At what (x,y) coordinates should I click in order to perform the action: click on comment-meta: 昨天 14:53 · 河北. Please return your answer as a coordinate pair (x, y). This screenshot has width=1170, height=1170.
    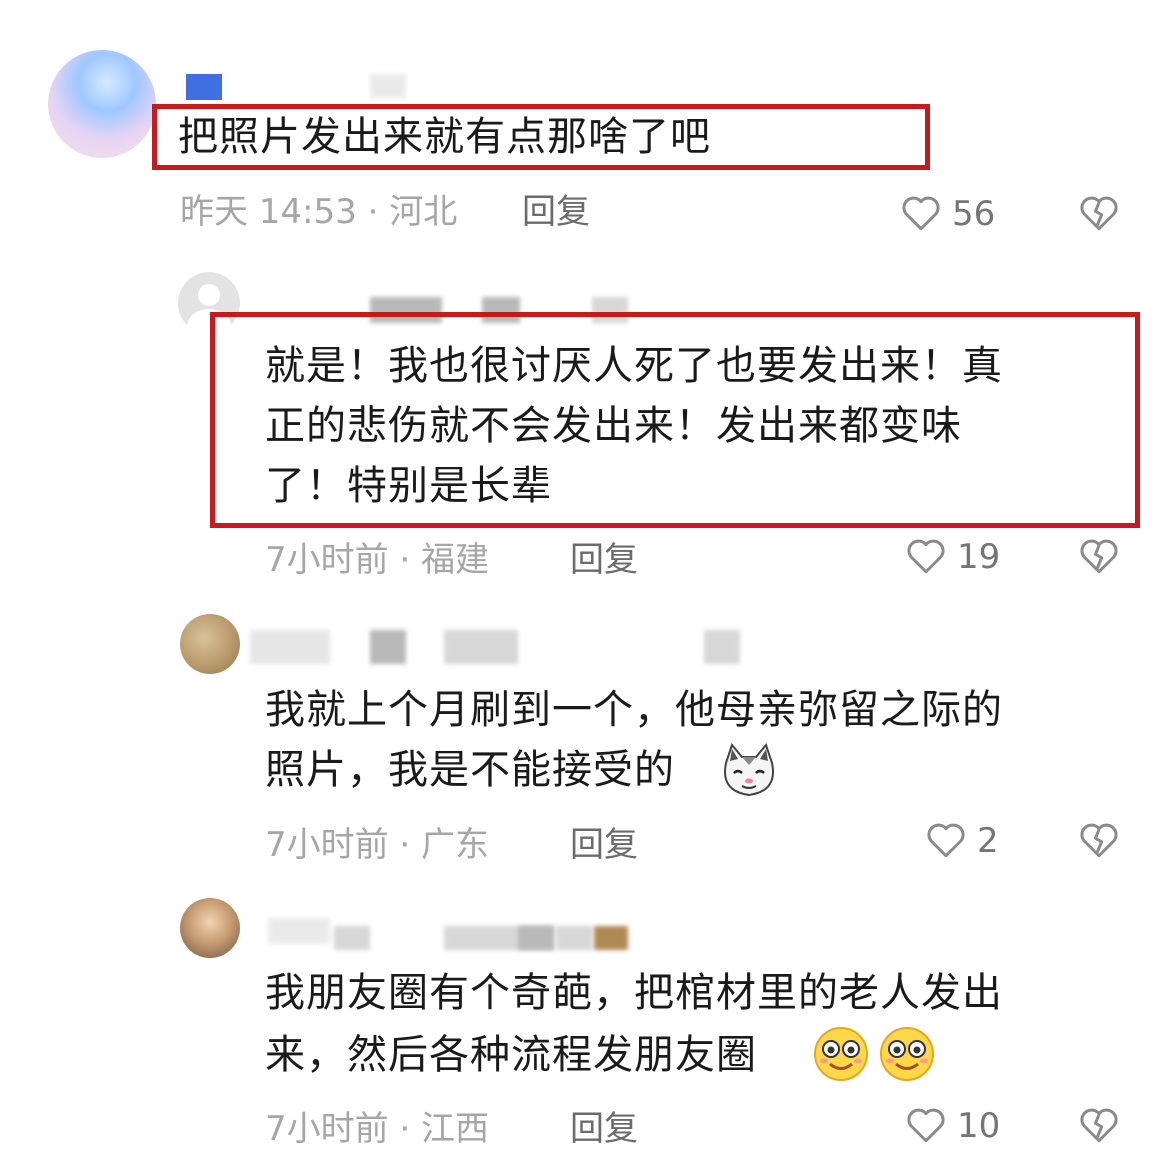
    Looking at the image, I should click on (319, 212).